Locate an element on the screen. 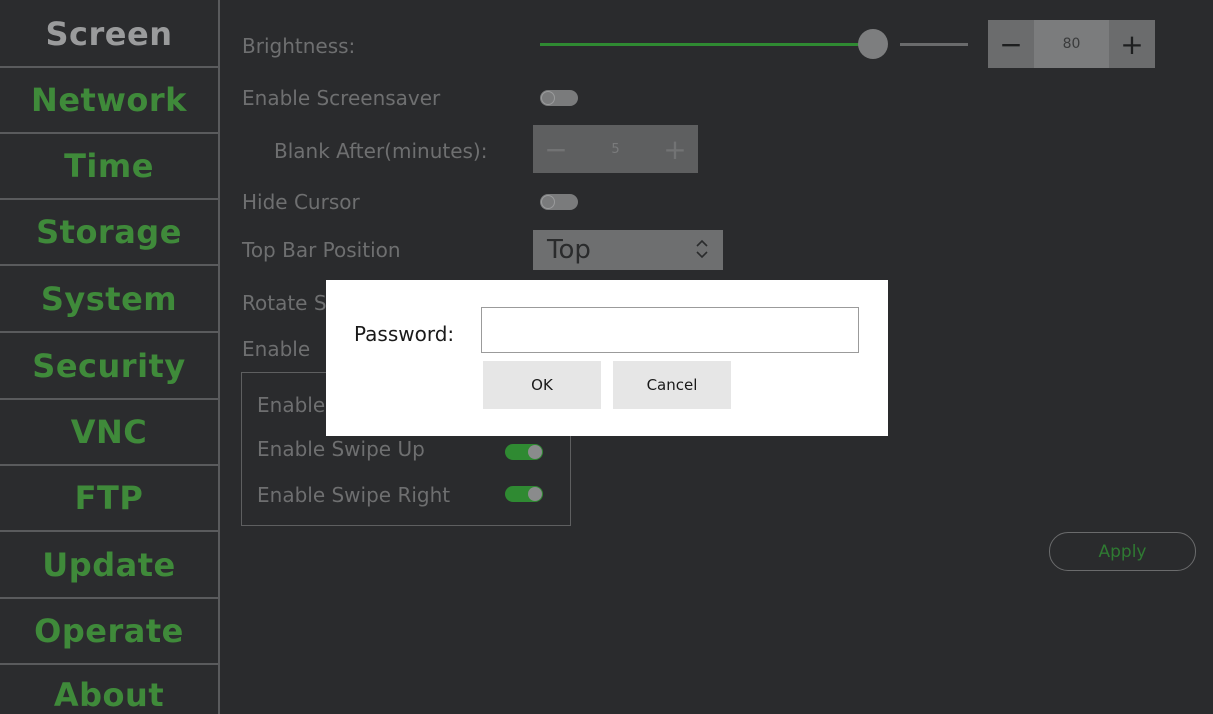  blank-after-value: 5 is located at coordinates (615, 149).